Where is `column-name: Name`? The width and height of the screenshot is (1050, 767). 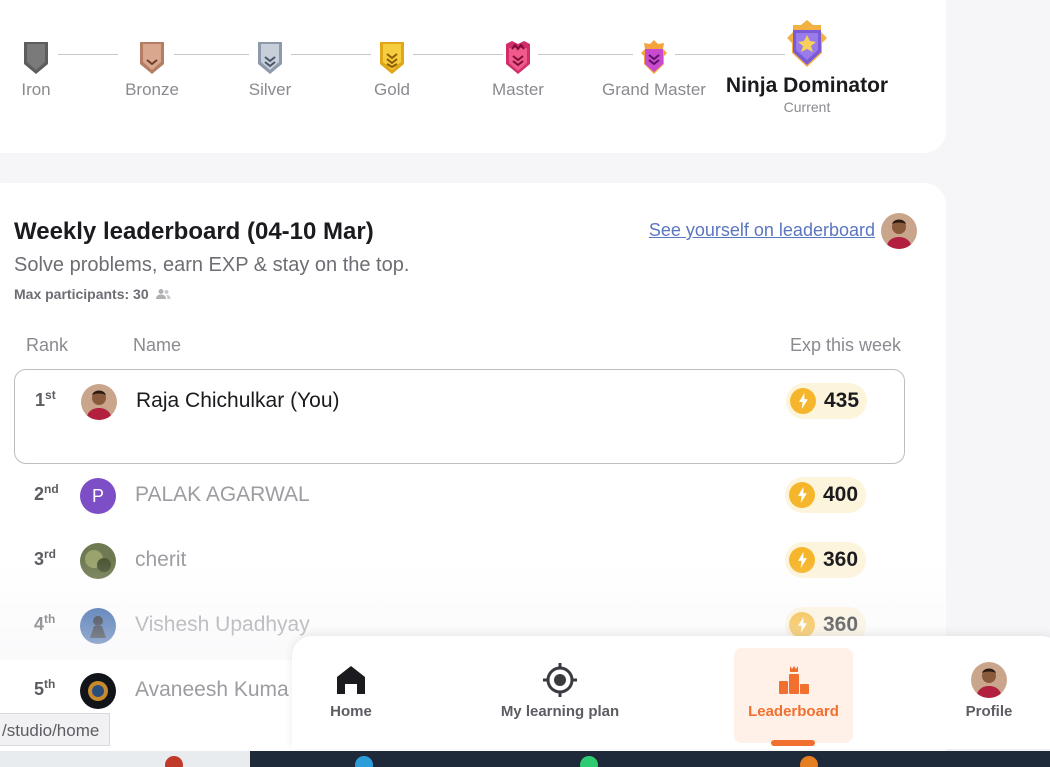 column-name: Name is located at coordinates (157, 345).